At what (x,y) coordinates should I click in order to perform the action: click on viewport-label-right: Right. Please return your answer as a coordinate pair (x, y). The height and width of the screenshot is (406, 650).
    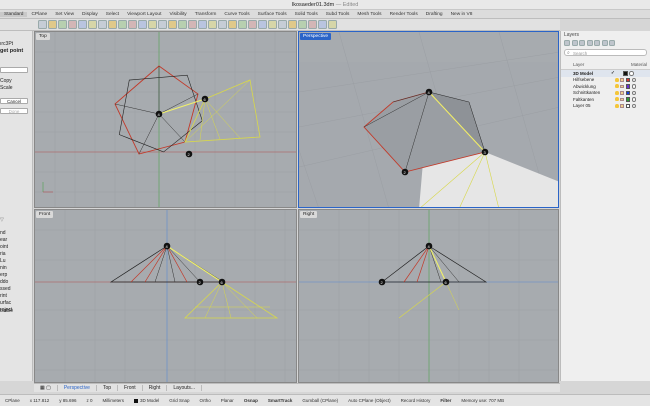
    Looking at the image, I should click on (309, 214).